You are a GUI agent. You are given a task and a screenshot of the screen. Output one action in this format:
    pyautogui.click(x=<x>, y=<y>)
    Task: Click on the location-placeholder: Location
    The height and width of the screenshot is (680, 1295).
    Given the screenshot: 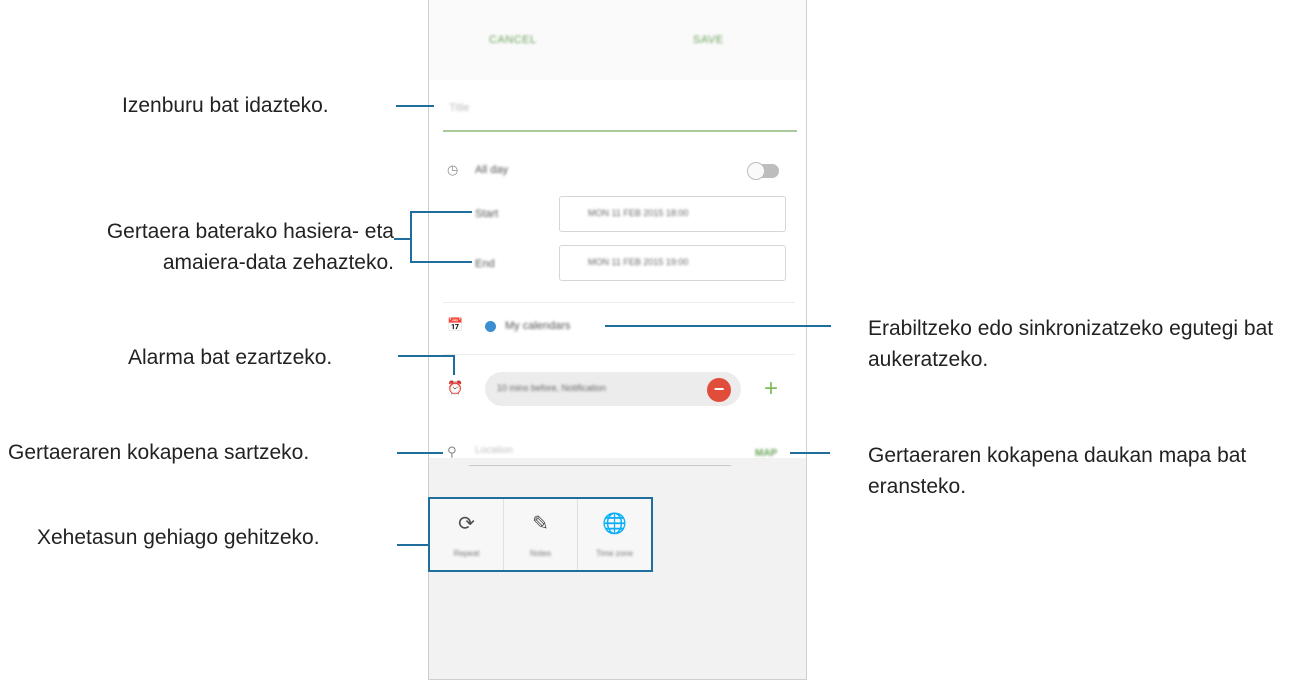 What is the action you would take?
    pyautogui.click(x=494, y=450)
    